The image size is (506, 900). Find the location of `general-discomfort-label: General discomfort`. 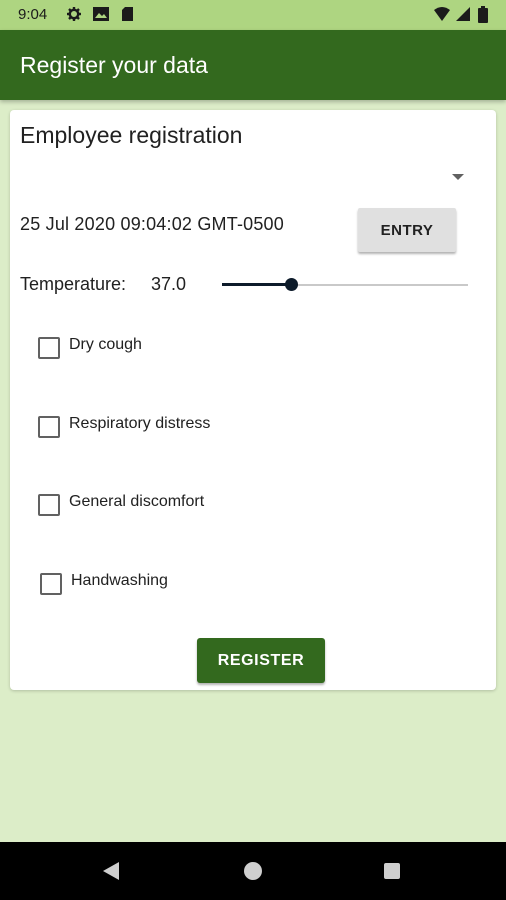

general-discomfort-label: General discomfort is located at coordinates (137, 501).